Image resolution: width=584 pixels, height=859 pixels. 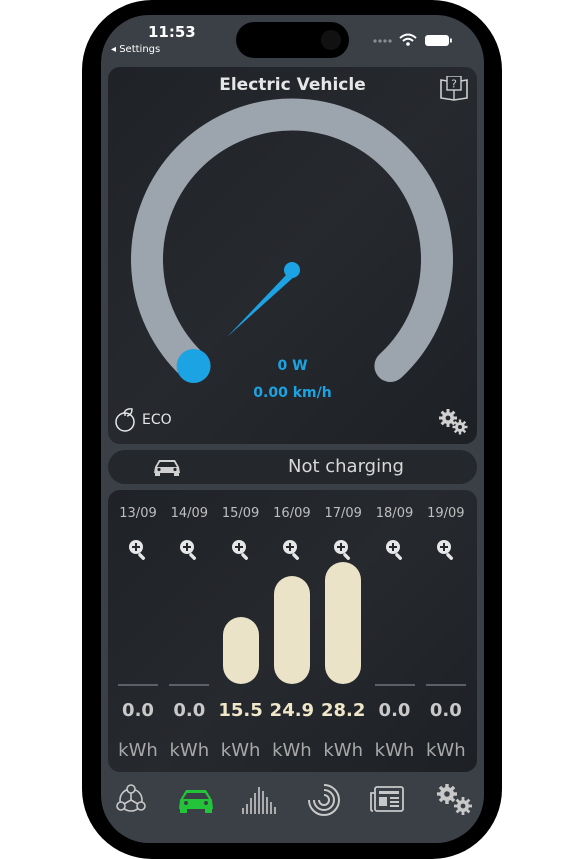 What do you see at coordinates (292, 366) in the screenshot?
I see `power-readout: 0 W` at bounding box center [292, 366].